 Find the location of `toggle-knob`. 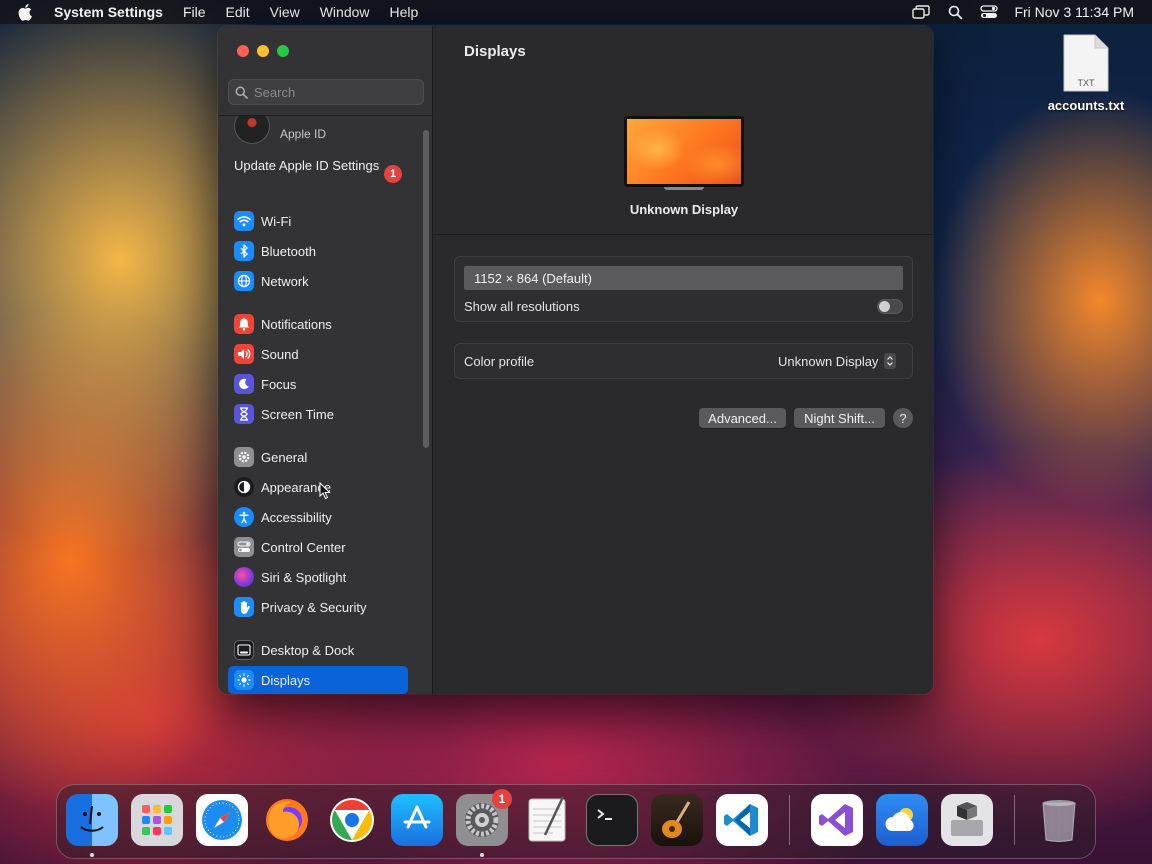

toggle-knob is located at coordinates (884, 306).